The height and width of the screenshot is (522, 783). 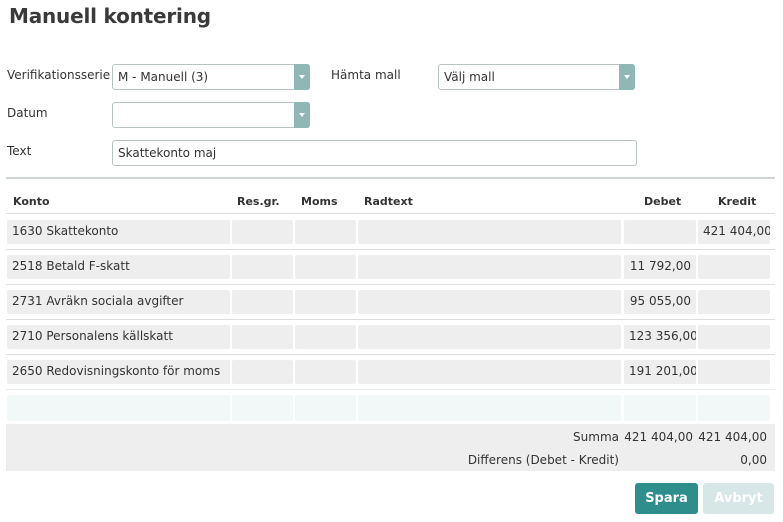 What do you see at coordinates (118, 337) in the screenshot?
I see `cell-konto: 2710 Personalens källskatt` at bounding box center [118, 337].